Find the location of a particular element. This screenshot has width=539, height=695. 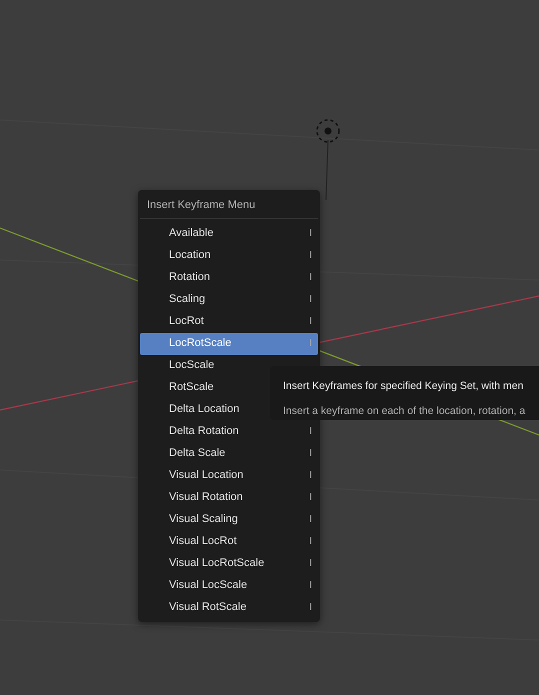

menu-item: LocRot I is located at coordinates (229, 321).